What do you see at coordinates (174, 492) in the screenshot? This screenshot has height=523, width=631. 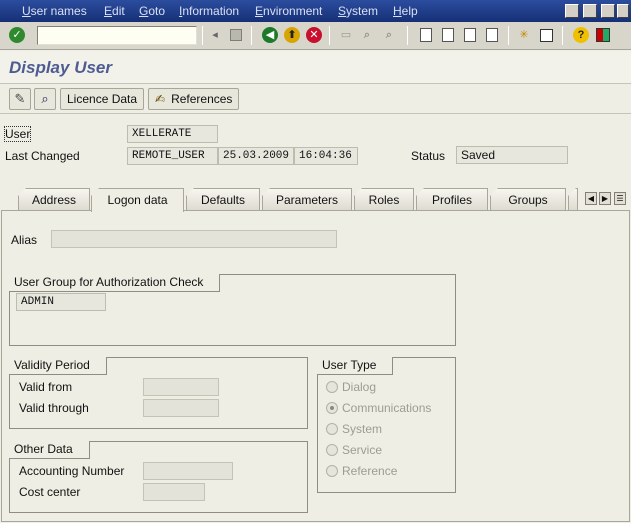 I see `cost-center-field` at bounding box center [174, 492].